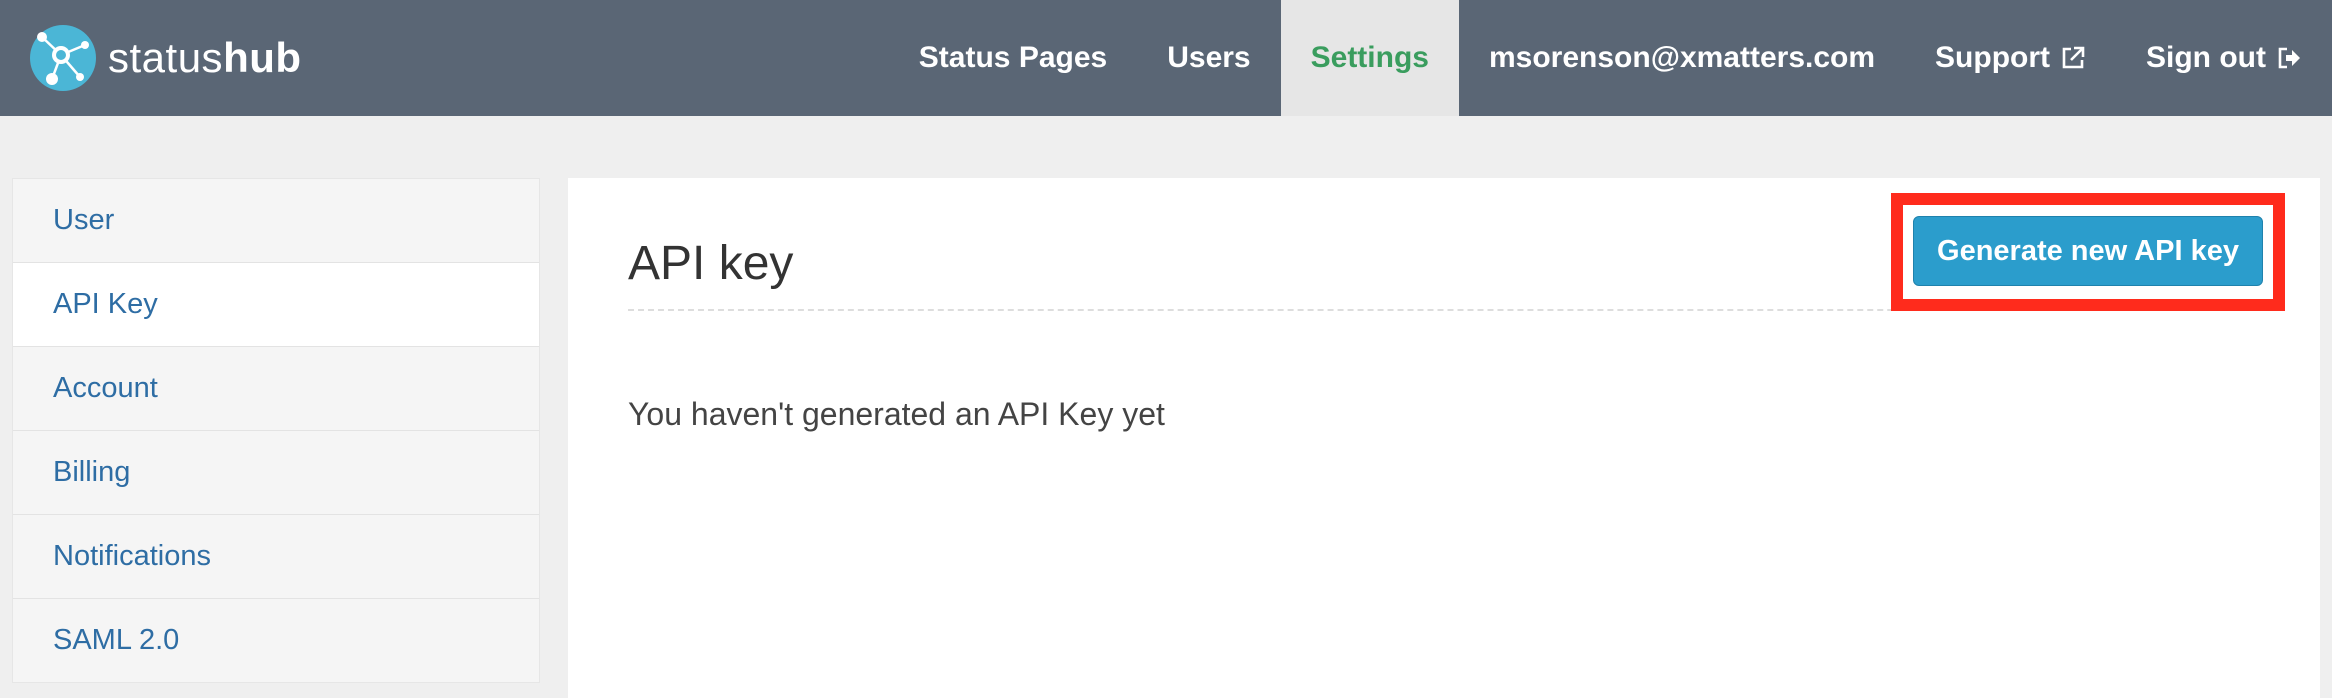  I want to click on sidebar-item-label: Account, so click(105, 388).